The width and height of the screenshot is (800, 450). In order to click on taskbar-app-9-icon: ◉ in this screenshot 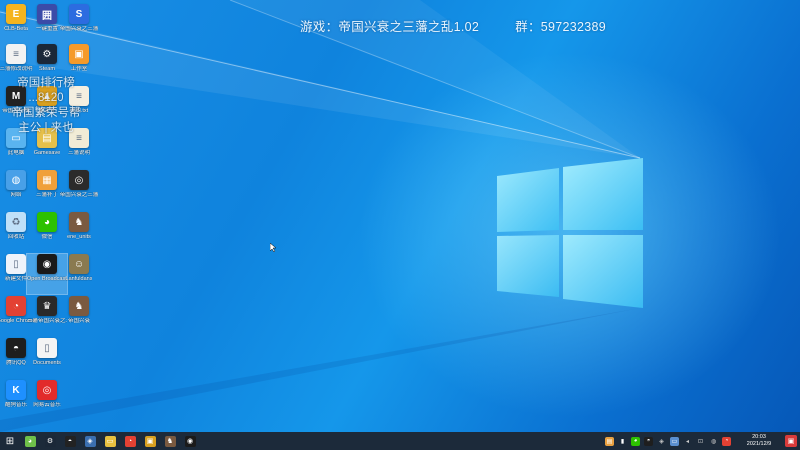, I will do `click(190, 441)`.